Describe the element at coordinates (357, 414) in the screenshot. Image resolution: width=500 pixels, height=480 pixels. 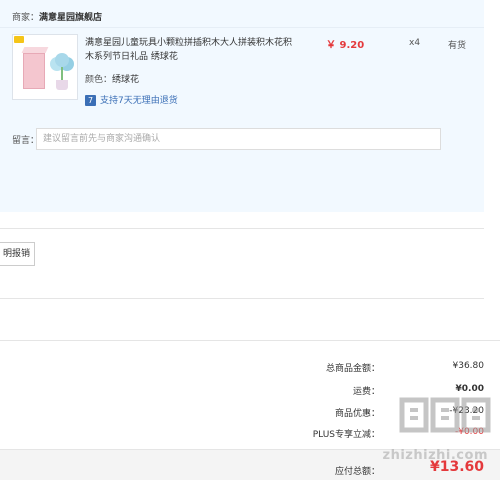
I see `discount-label: 商品优惠：` at that location.